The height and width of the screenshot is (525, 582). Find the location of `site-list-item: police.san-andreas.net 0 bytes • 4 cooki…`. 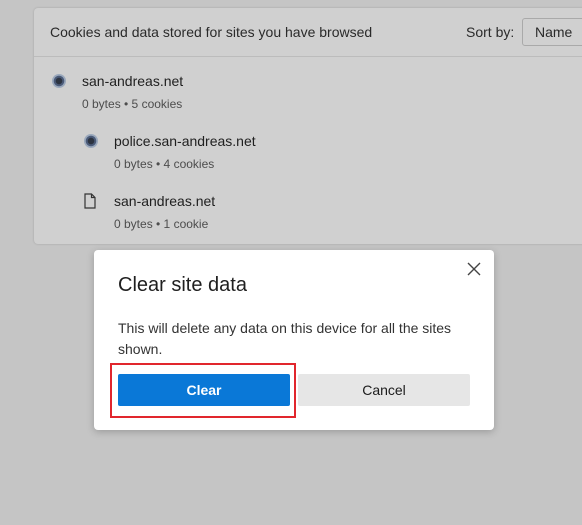

site-list-item: police.san-andreas.net 0 bytes • 4 cooki… is located at coordinates (234, 152).